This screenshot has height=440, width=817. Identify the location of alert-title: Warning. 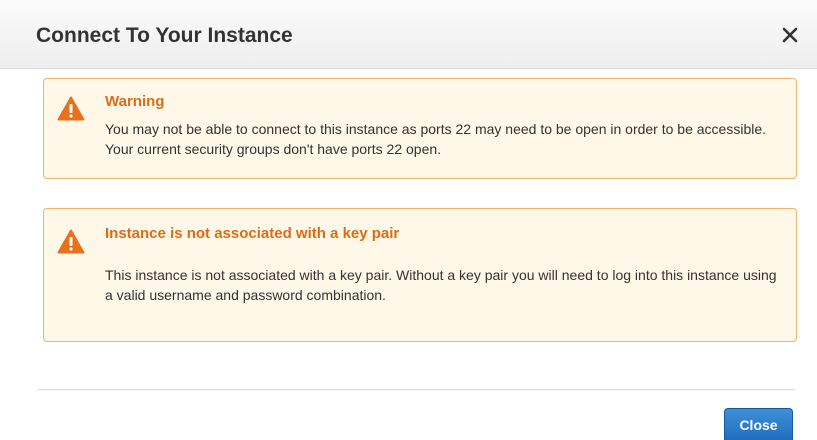
(135, 101).